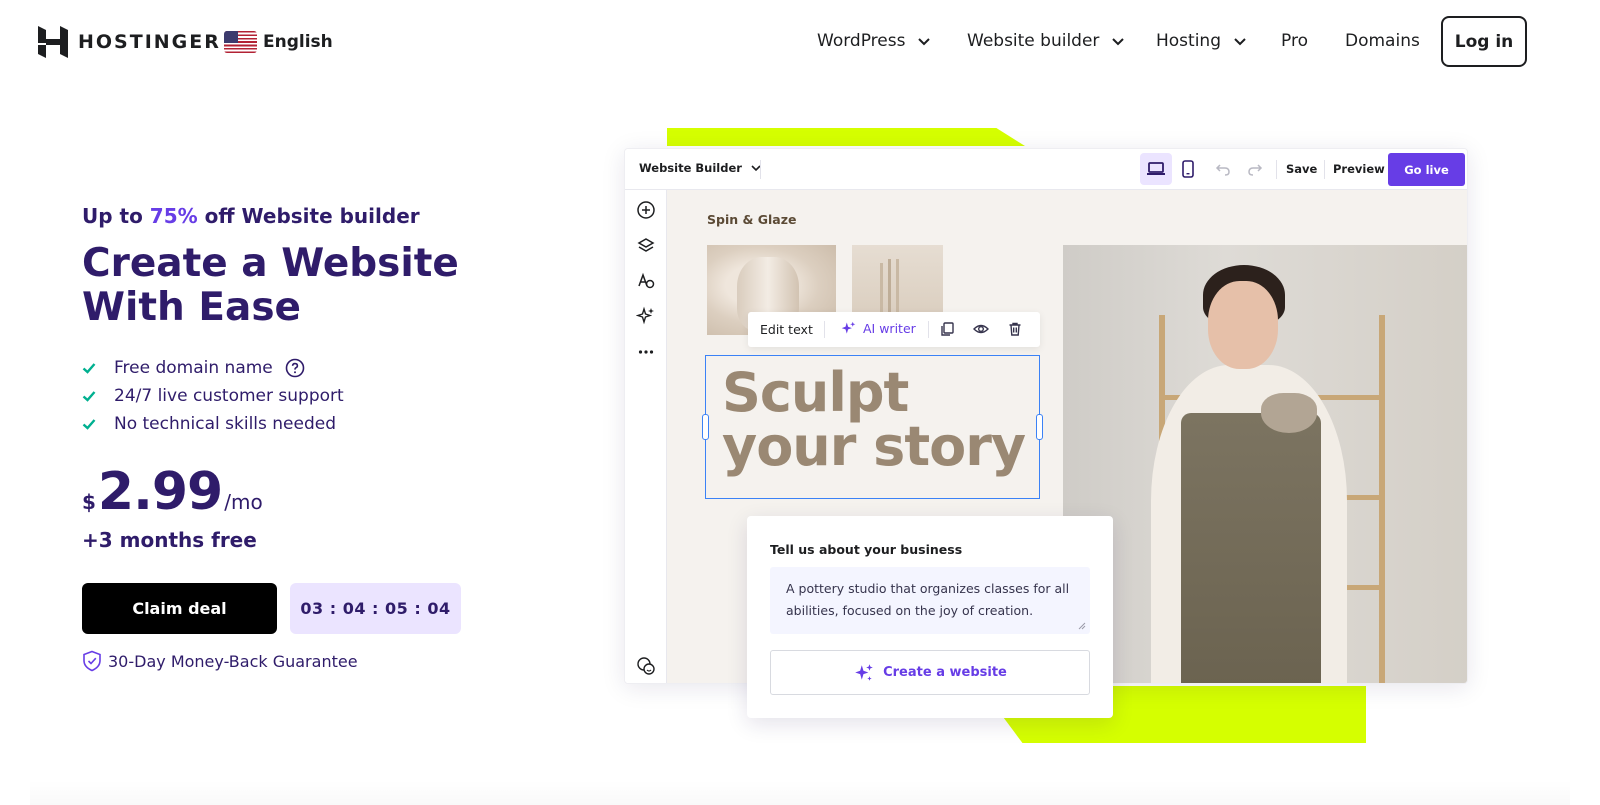 The height and width of the screenshot is (805, 1600). I want to click on feature-item: 24/7 live customer support, so click(213, 396).